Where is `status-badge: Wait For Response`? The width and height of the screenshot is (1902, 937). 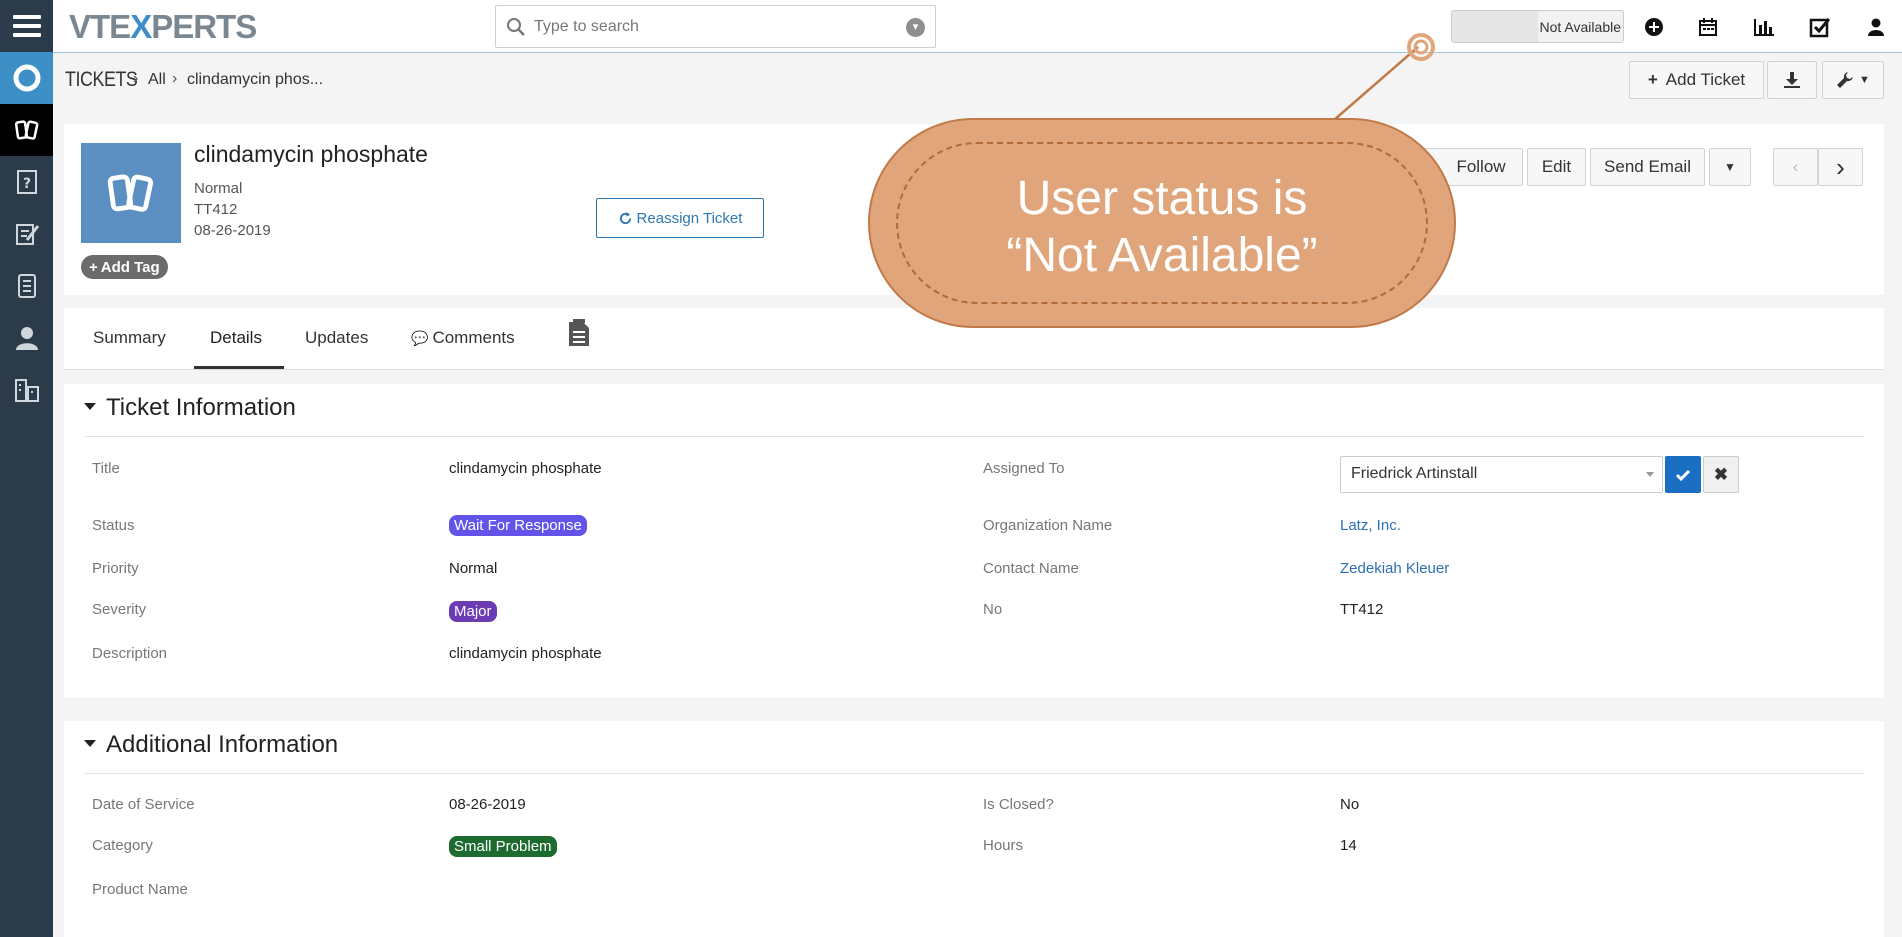 status-badge: Wait For Response is located at coordinates (518, 525).